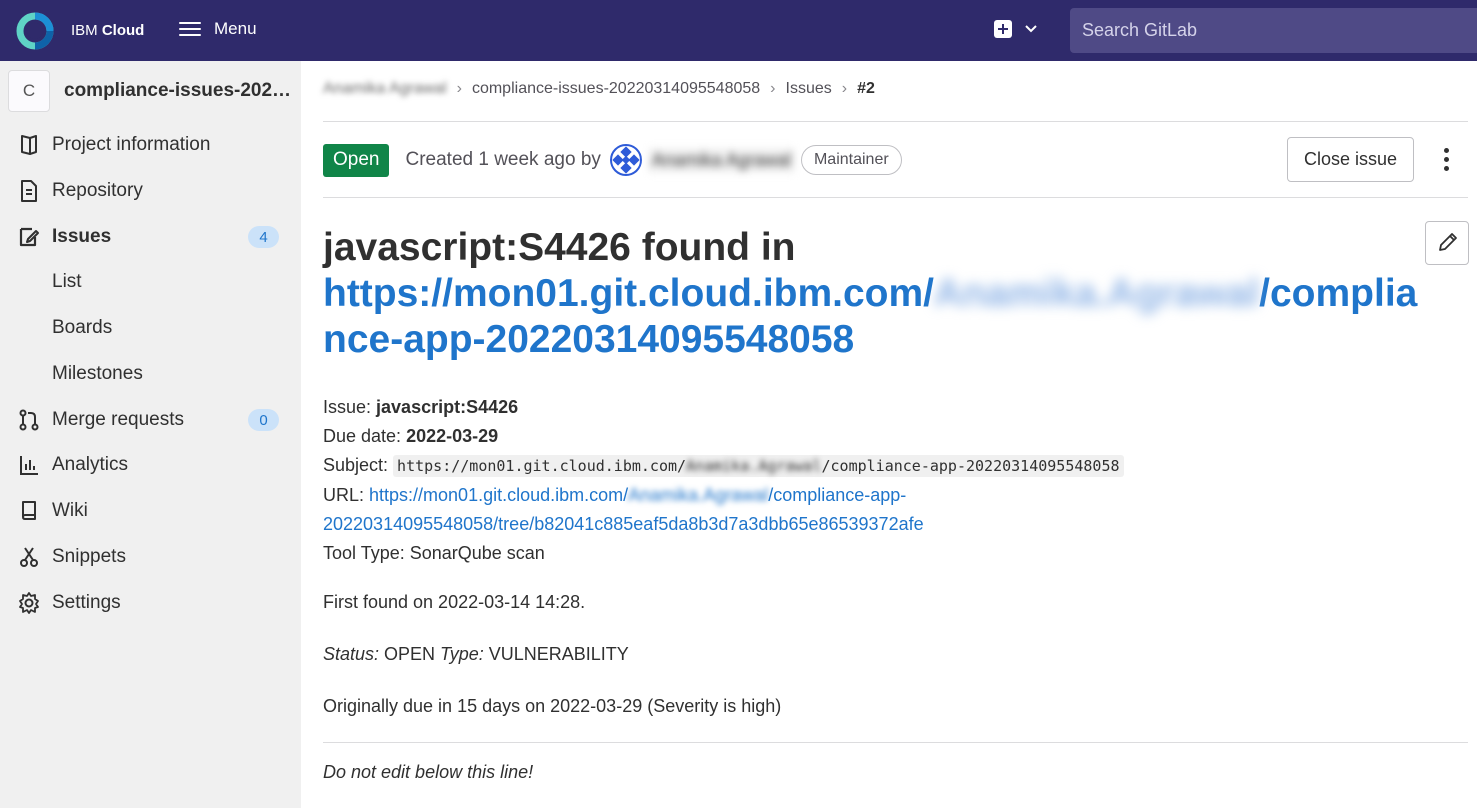  Describe the element at coordinates (559, 247) in the screenshot. I see `issue-title-text: javascript:S4426 found in` at that location.